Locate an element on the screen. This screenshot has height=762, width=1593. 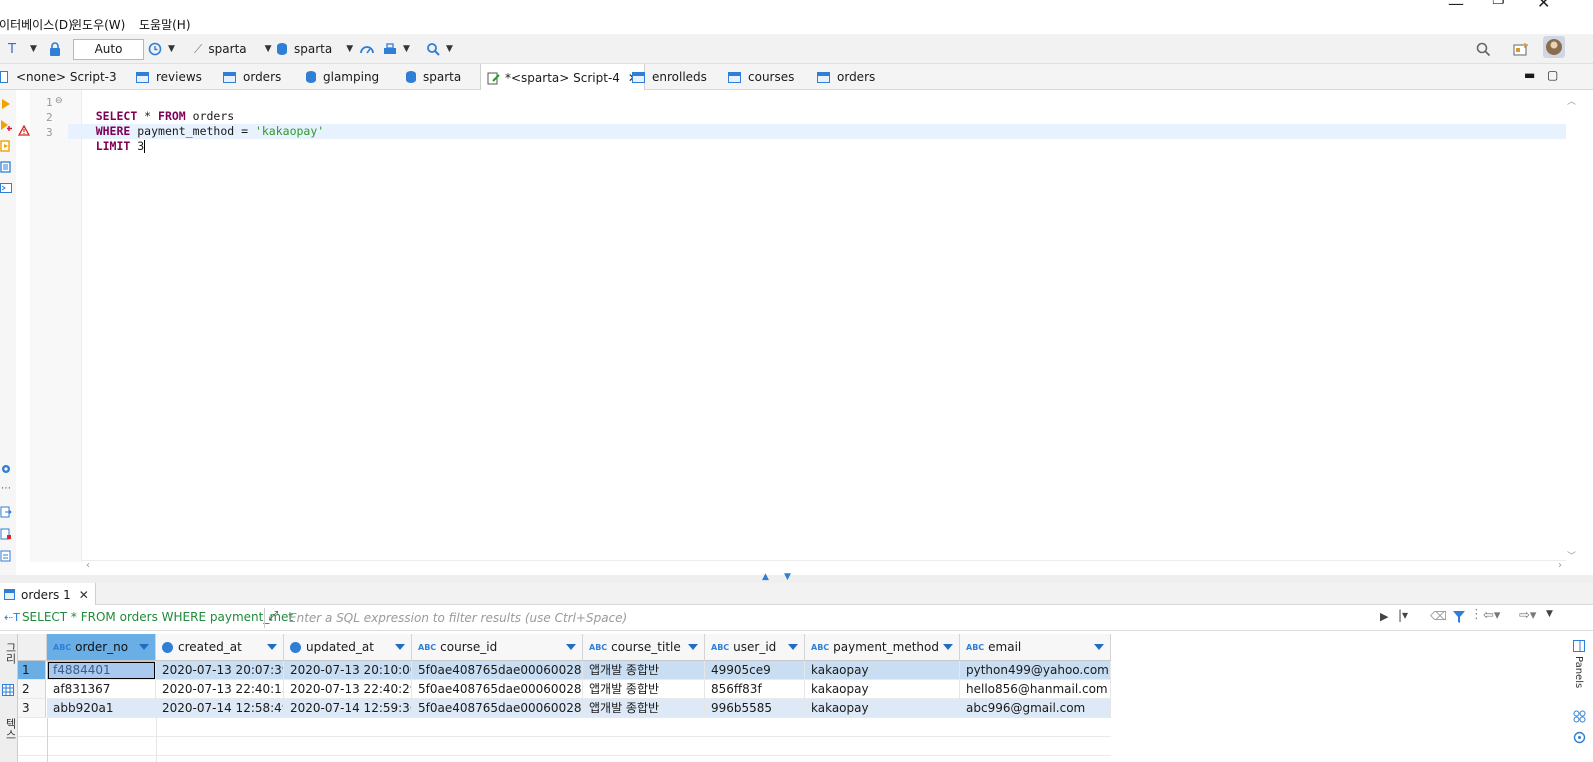
editor-vertical-scrollbar: ︿ ﹀ is located at coordinates (1574, 328).